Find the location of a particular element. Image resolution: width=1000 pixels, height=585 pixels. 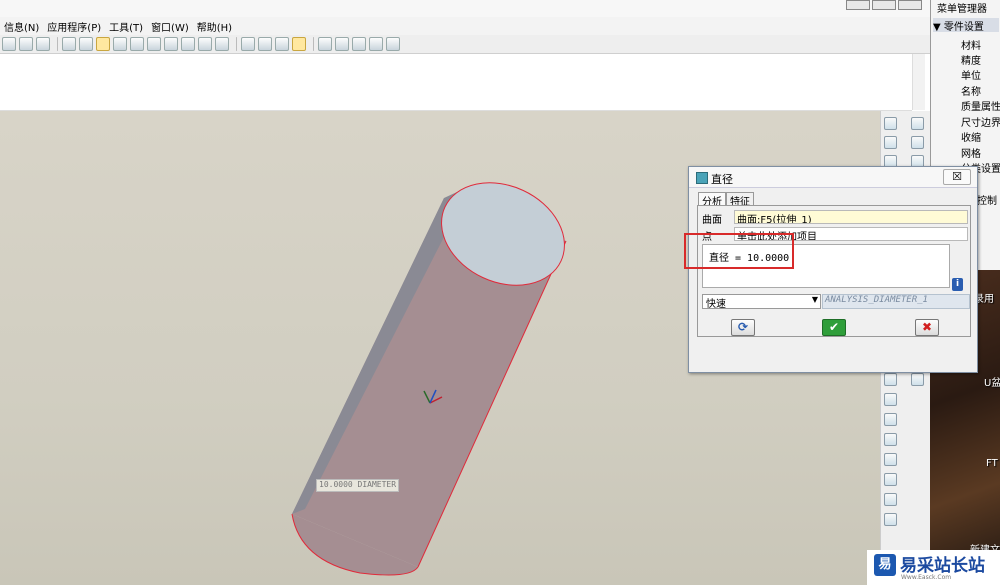

toolbar is located at coordinates (466, 44).